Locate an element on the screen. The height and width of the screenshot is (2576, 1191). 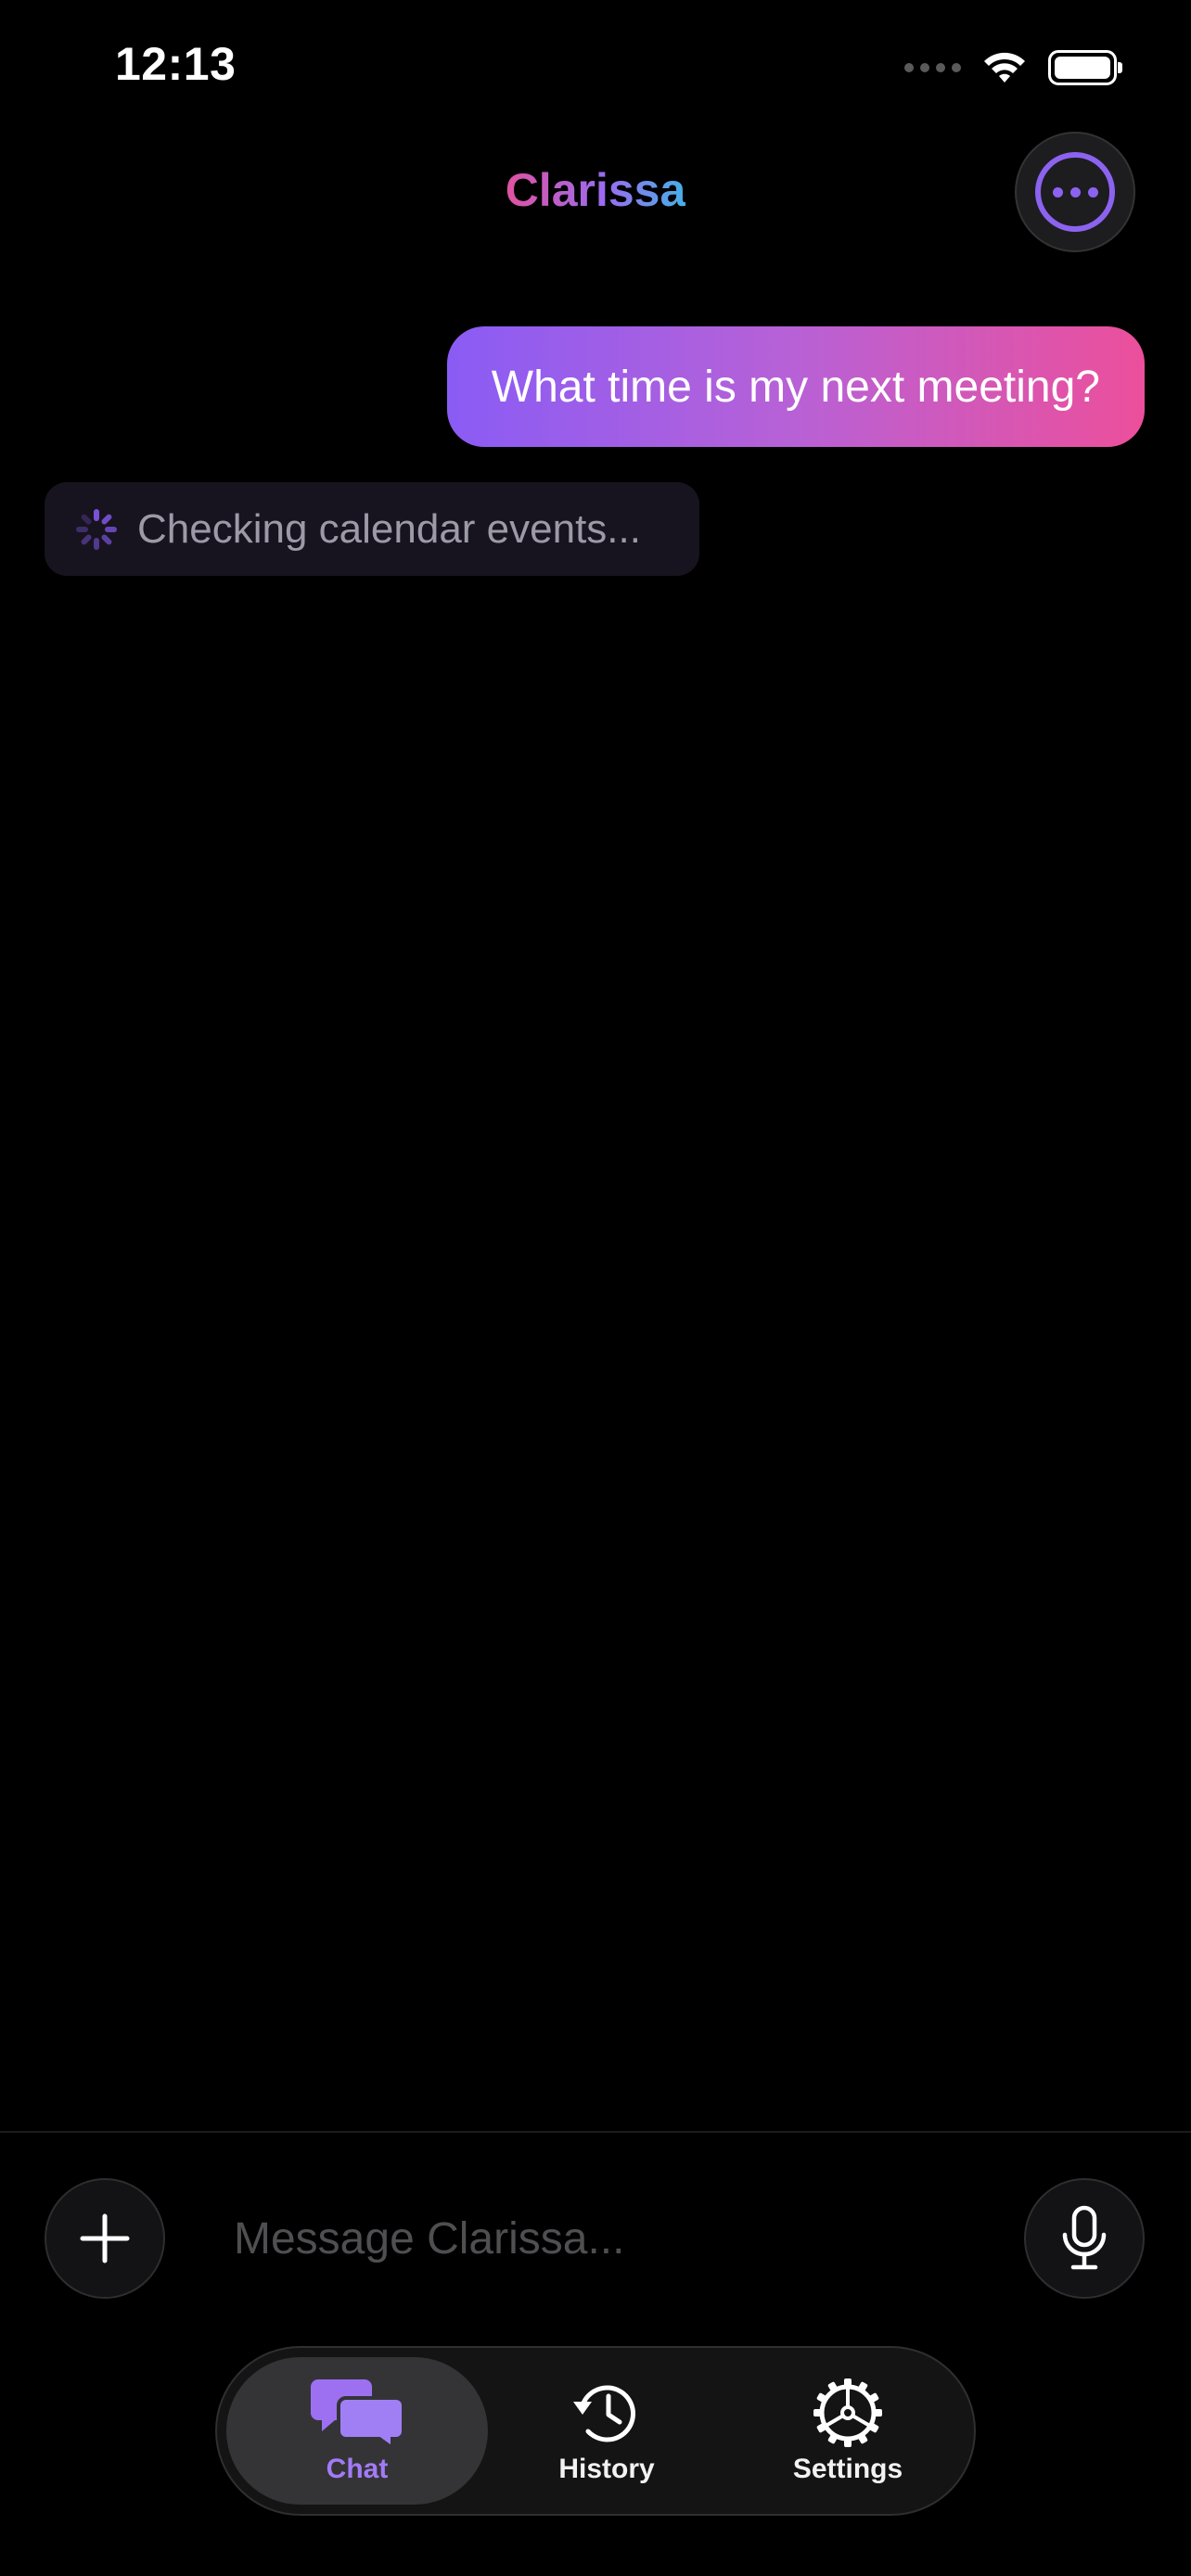
page-title: Clarissa is located at coordinates (595, 190).